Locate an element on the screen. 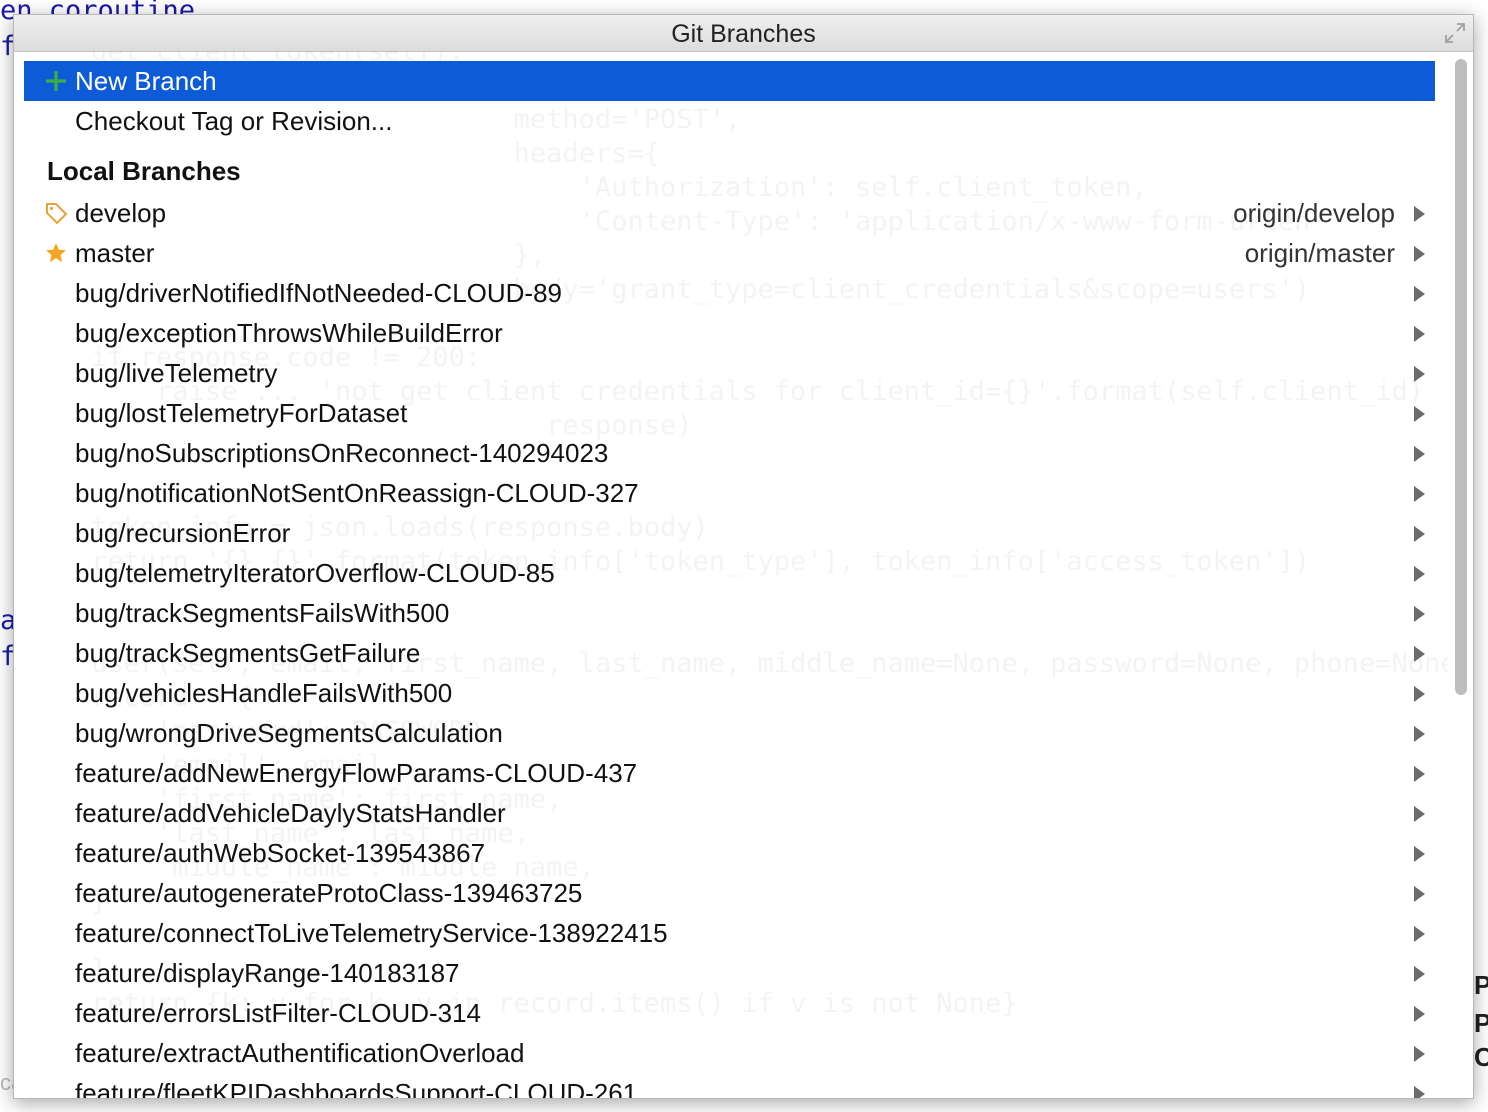  popup-titlebar: Git Branches is located at coordinates (743, 33).